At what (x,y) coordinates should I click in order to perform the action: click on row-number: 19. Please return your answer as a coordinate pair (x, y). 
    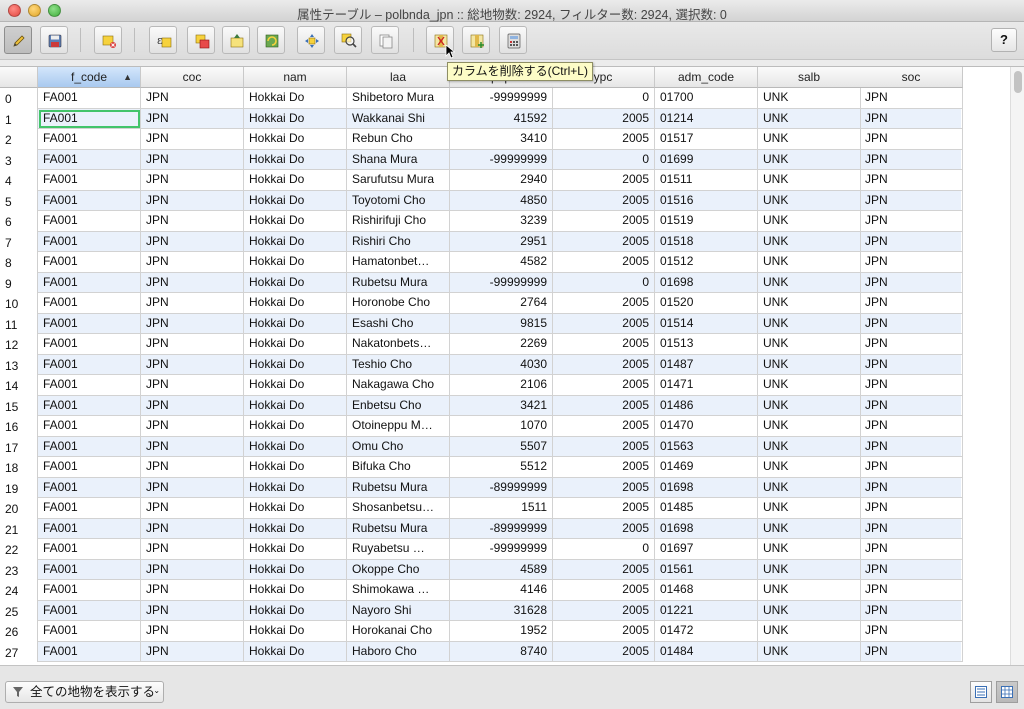
    Looking at the image, I should click on (19, 487).